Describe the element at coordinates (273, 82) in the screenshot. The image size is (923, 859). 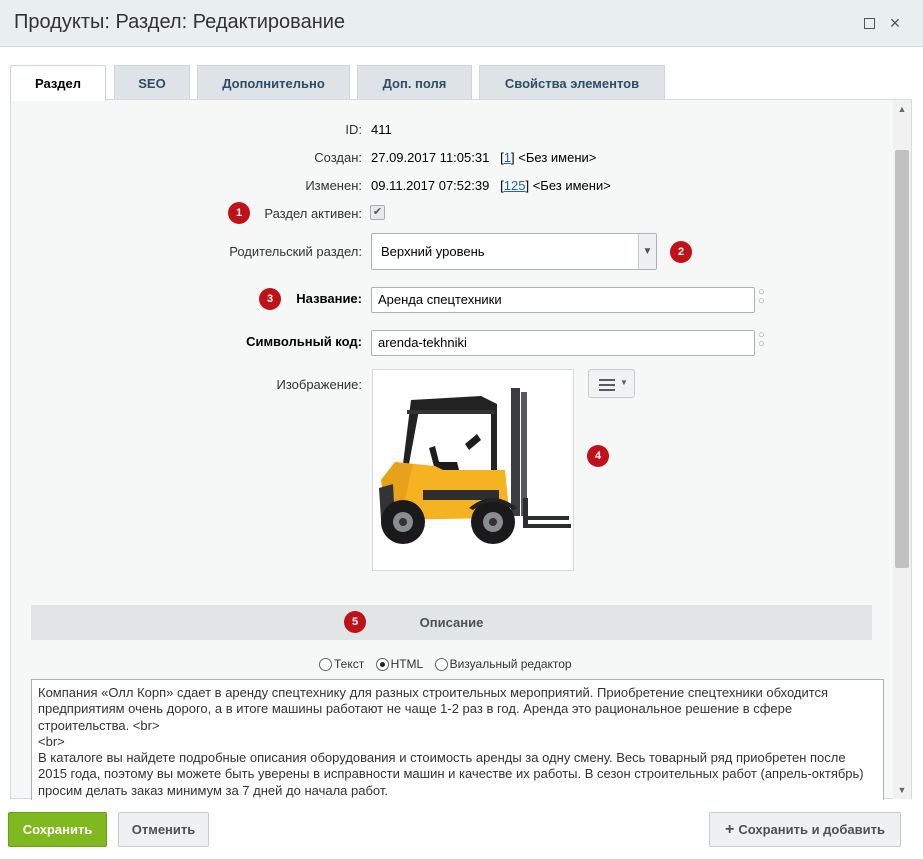
I see `tab-additional: Дополнительно` at that location.